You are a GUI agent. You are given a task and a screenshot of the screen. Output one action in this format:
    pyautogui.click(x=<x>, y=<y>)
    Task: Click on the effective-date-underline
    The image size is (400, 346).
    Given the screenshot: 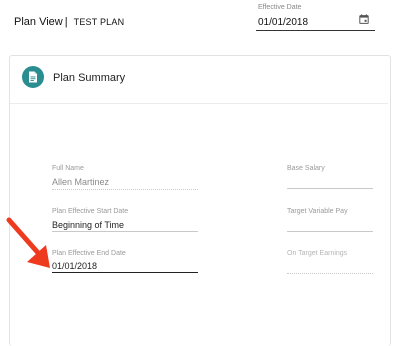 What is the action you would take?
    pyautogui.click(x=315, y=30)
    